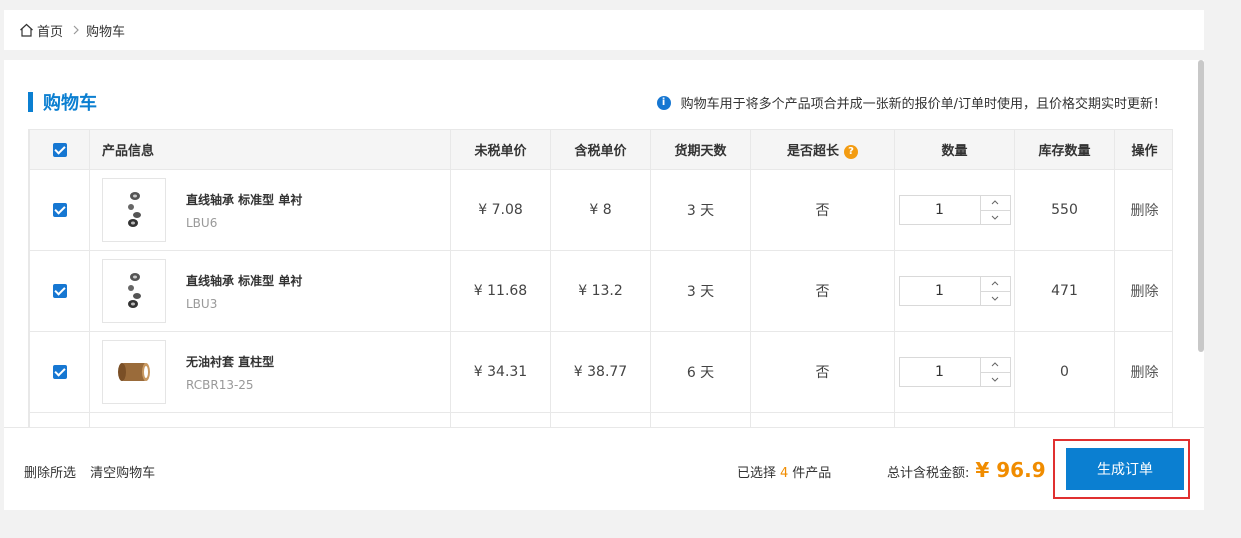  I want to click on header-tax-price: 含税单价, so click(600, 149).